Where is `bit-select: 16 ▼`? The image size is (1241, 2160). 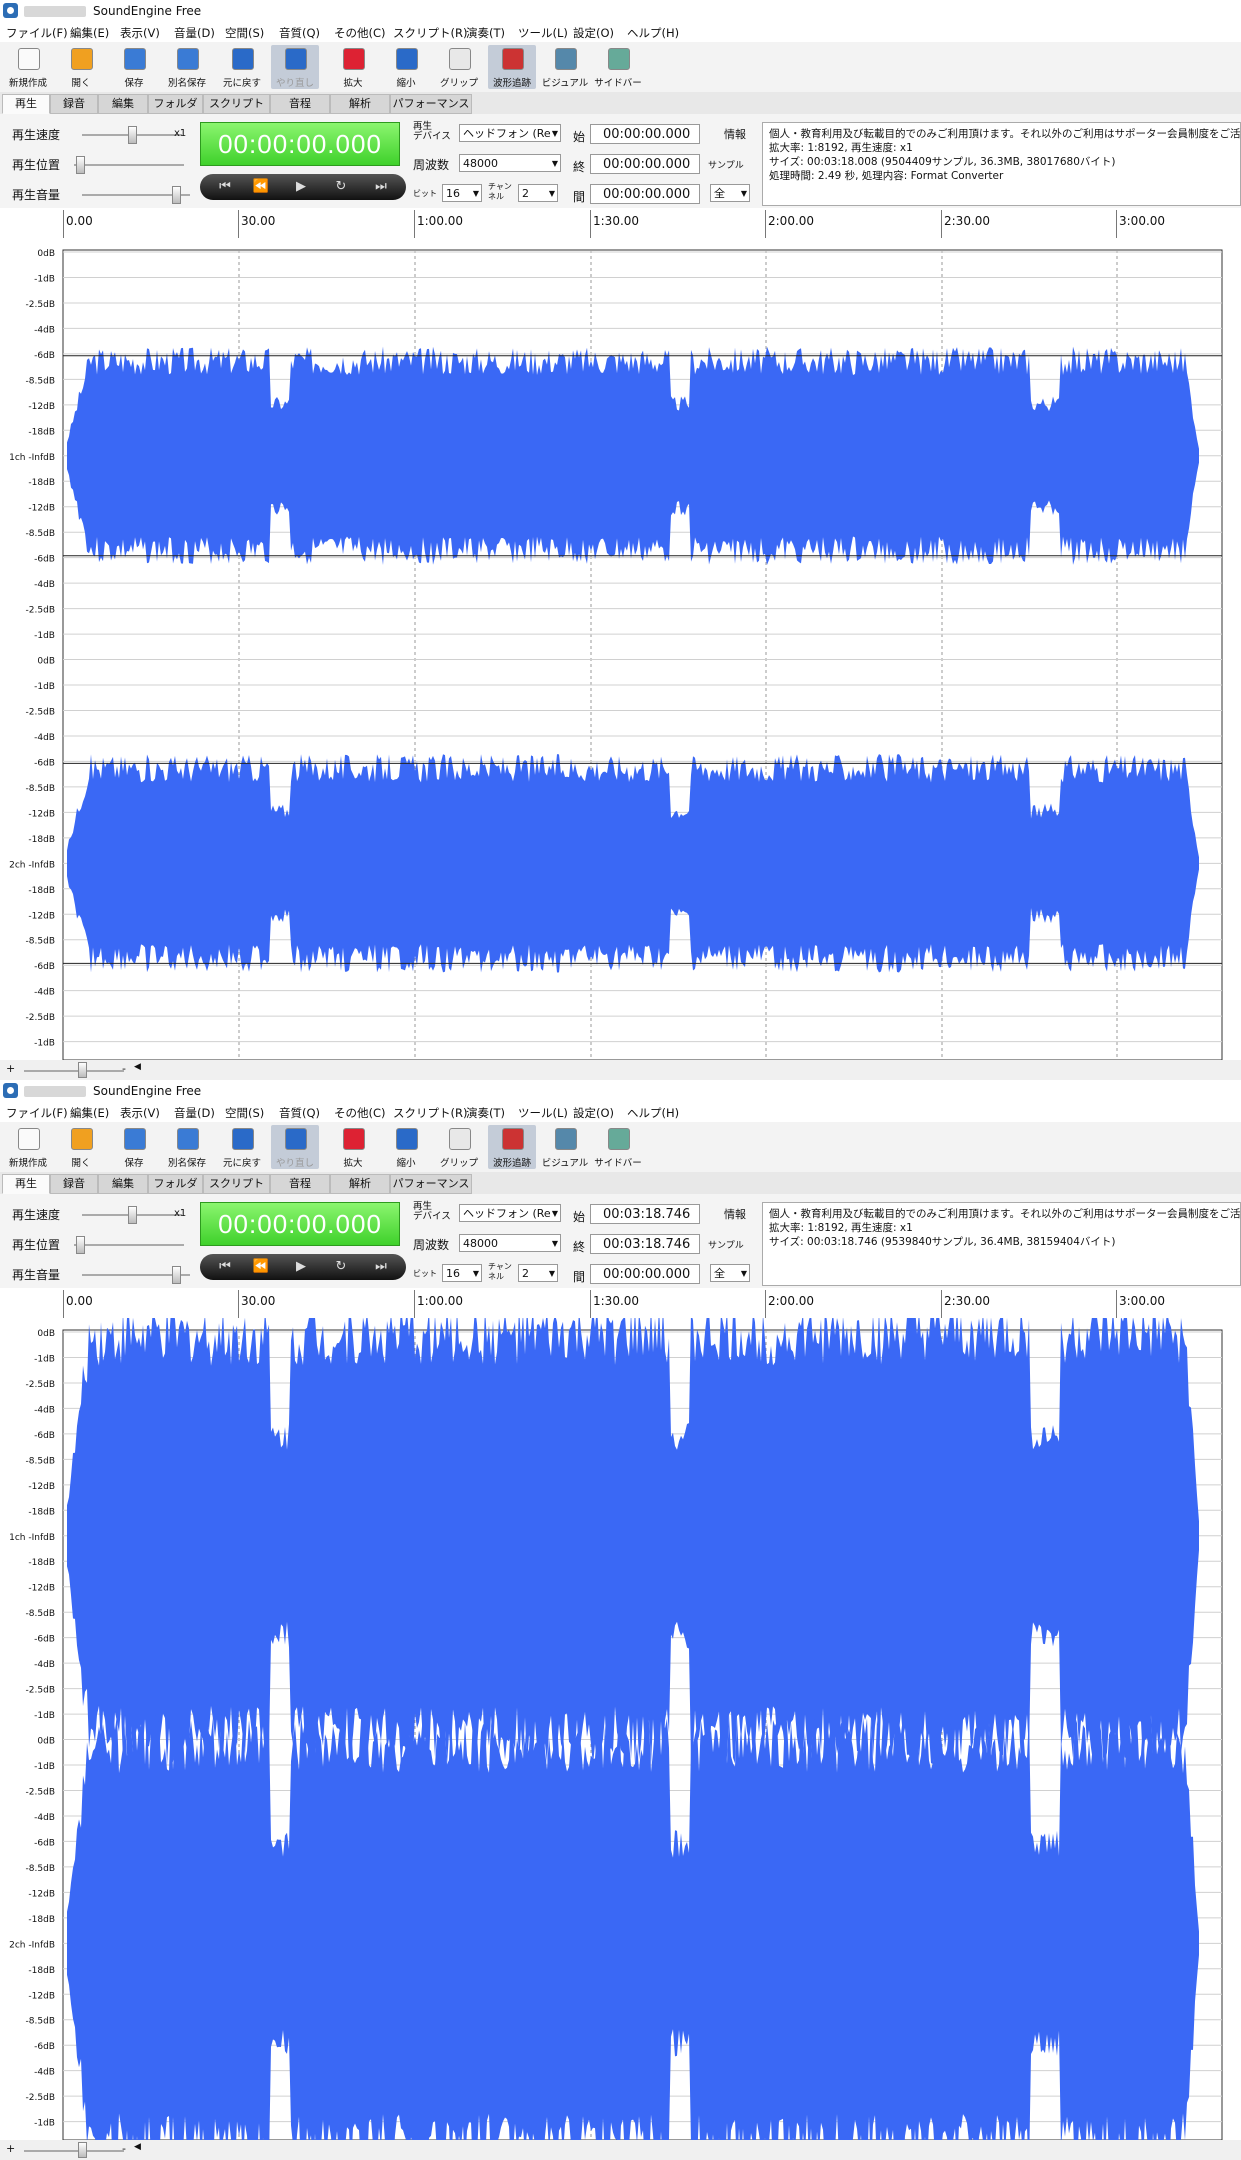
bit-select: 16 ▼ is located at coordinates (462, 1273).